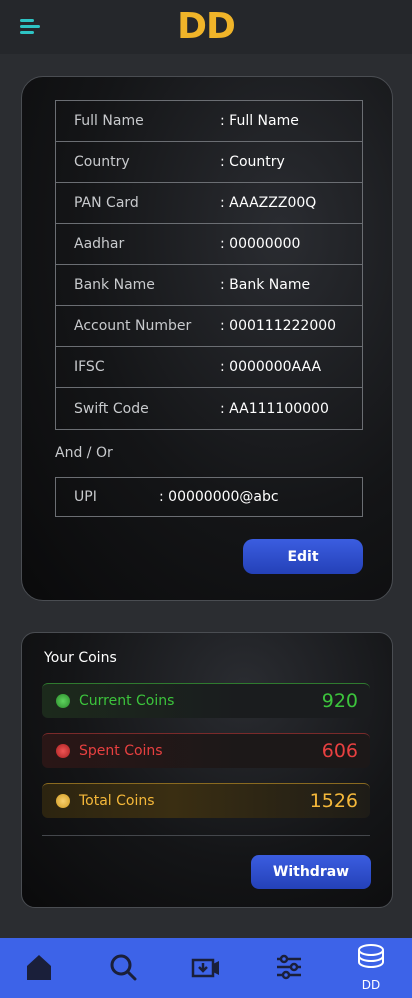 This screenshot has width=412, height=998. What do you see at coordinates (80, 658) in the screenshot?
I see `coins-title: Your Coins` at bounding box center [80, 658].